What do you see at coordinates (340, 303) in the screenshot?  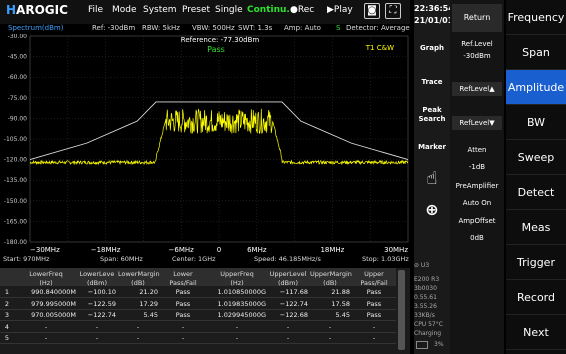 I see `table-cell: 17.58` at bounding box center [340, 303].